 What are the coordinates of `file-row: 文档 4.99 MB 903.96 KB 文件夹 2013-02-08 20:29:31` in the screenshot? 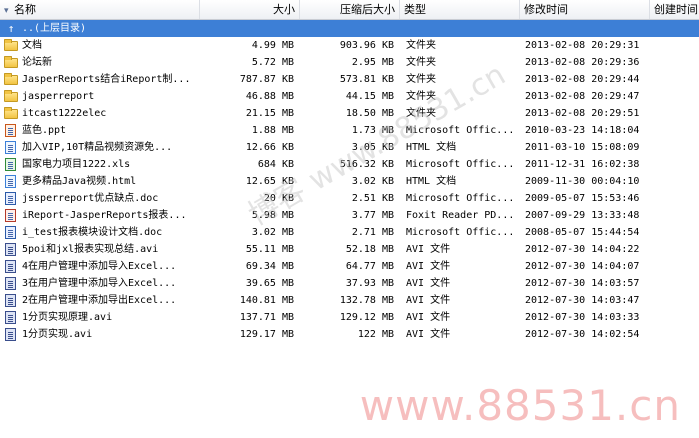 It's located at (349, 45).